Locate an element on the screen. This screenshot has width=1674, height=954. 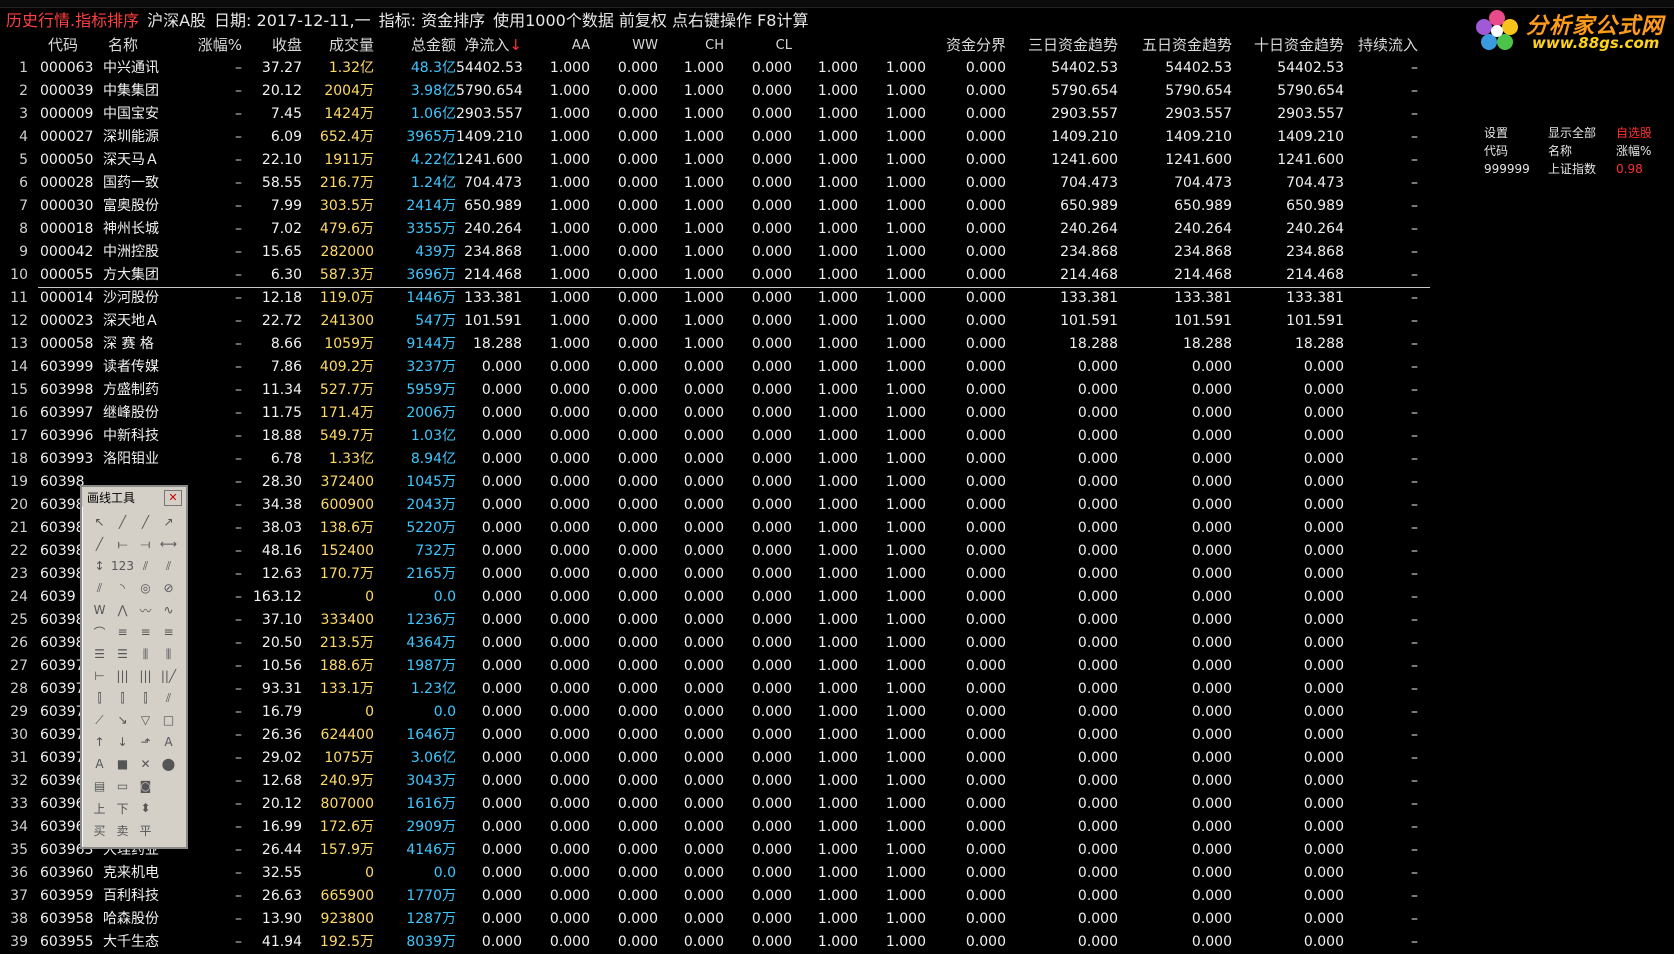
draw-tool-button-icon: ⟋ is located at coordinates (99, 720).